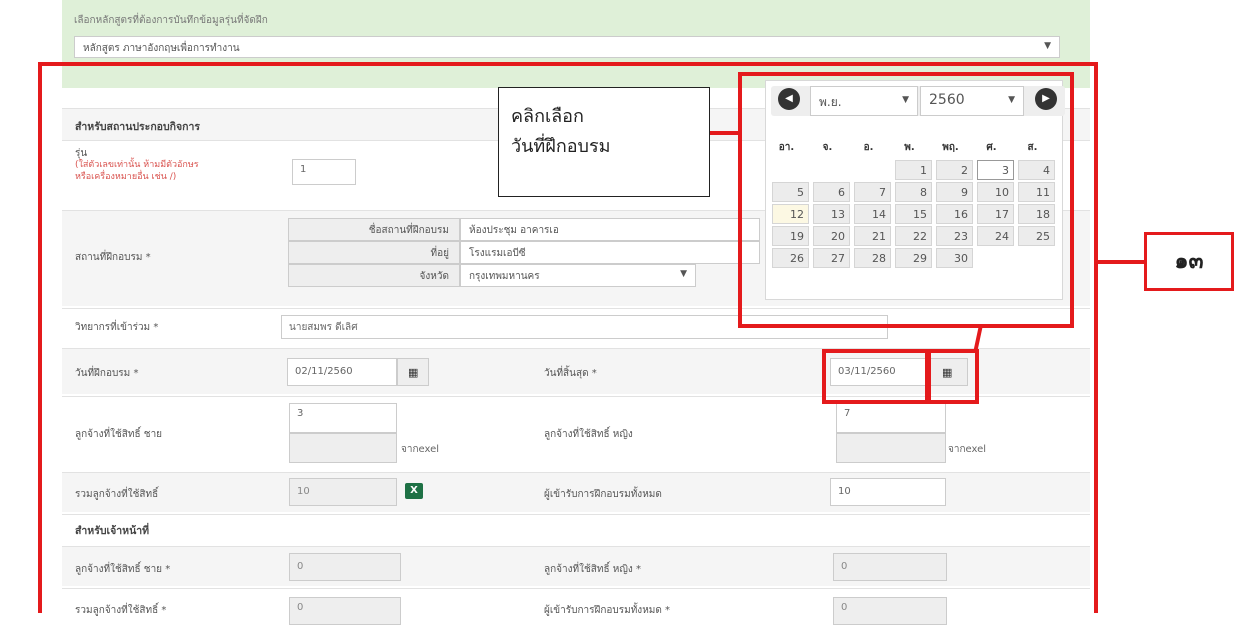 This screenshot has height=625, width=1236. Describe the element at coordinates (1047, 46) in the screenshot. I see `chevron-down-icon: ▼` at that location.